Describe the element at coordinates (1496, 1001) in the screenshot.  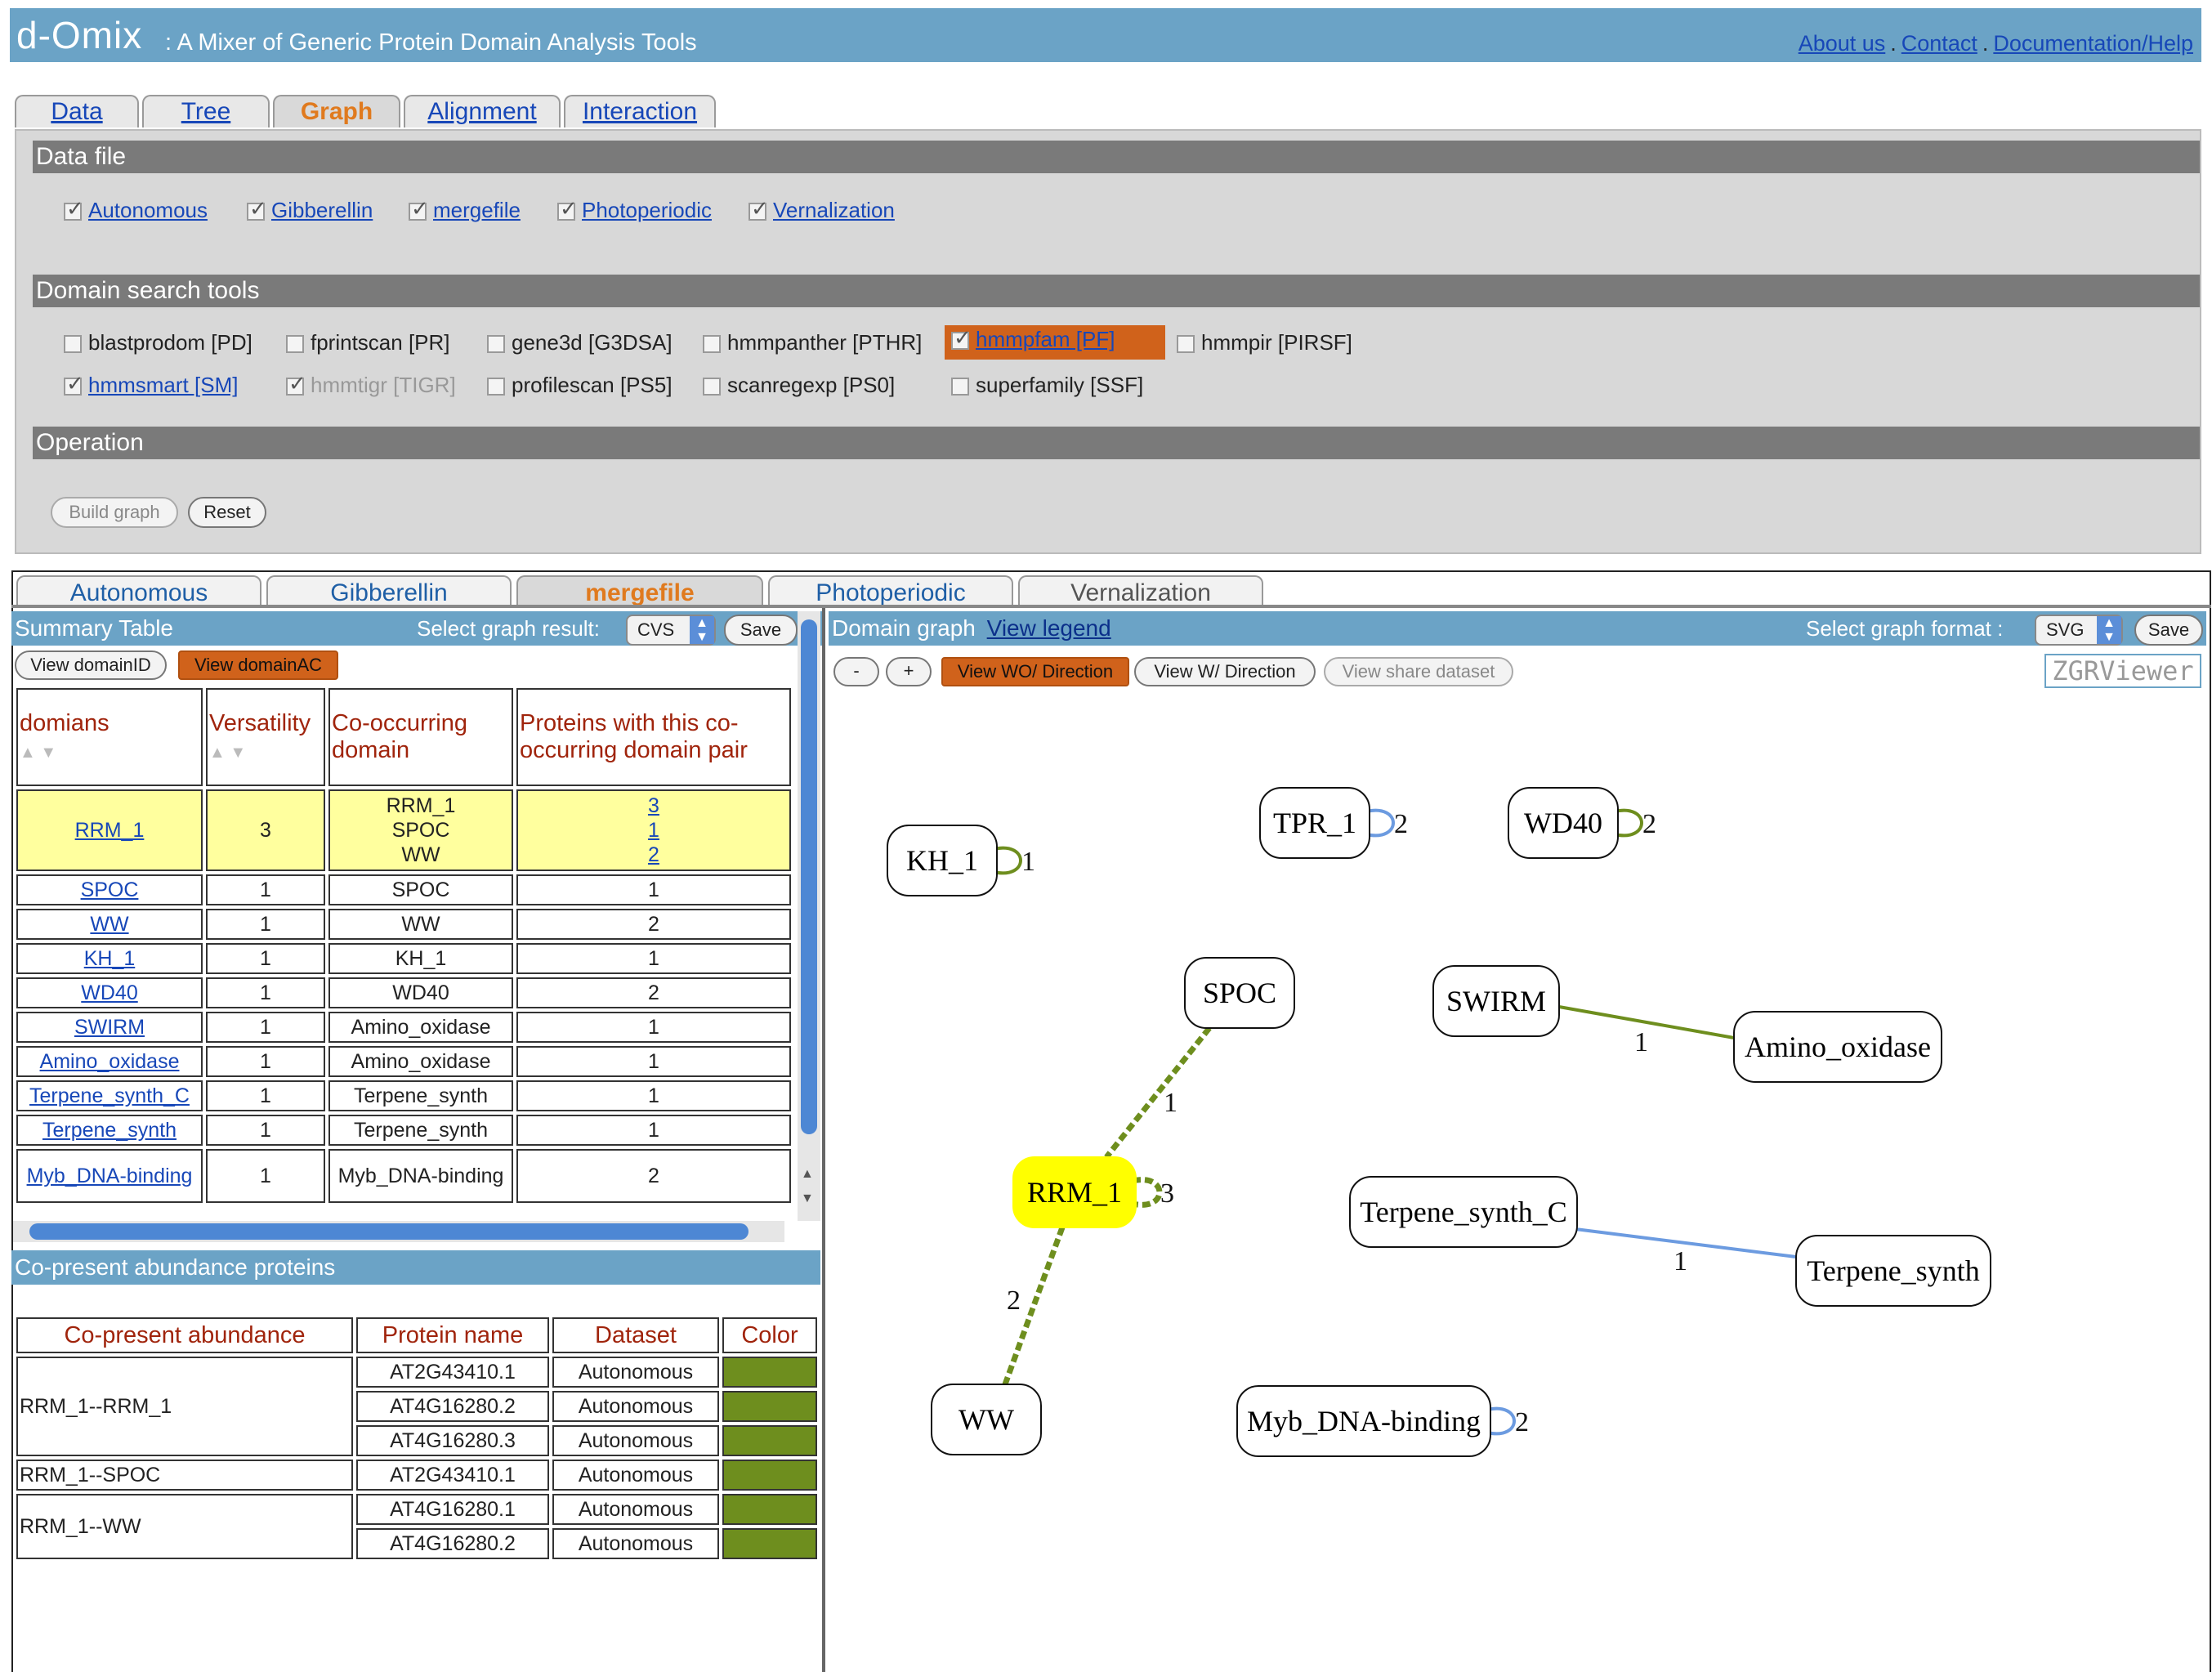
I see `node-label: SWIRM` at that location.